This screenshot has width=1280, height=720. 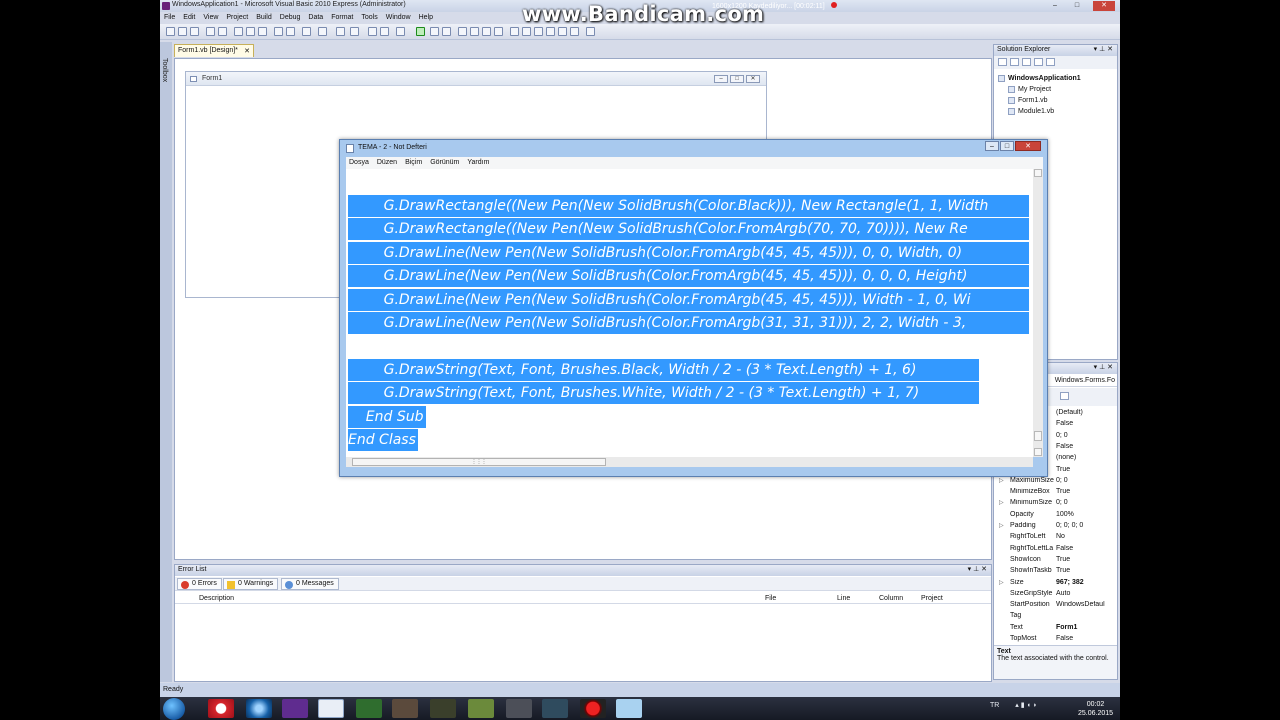 I want to click on cut-icon, so click(x=238, y=31).